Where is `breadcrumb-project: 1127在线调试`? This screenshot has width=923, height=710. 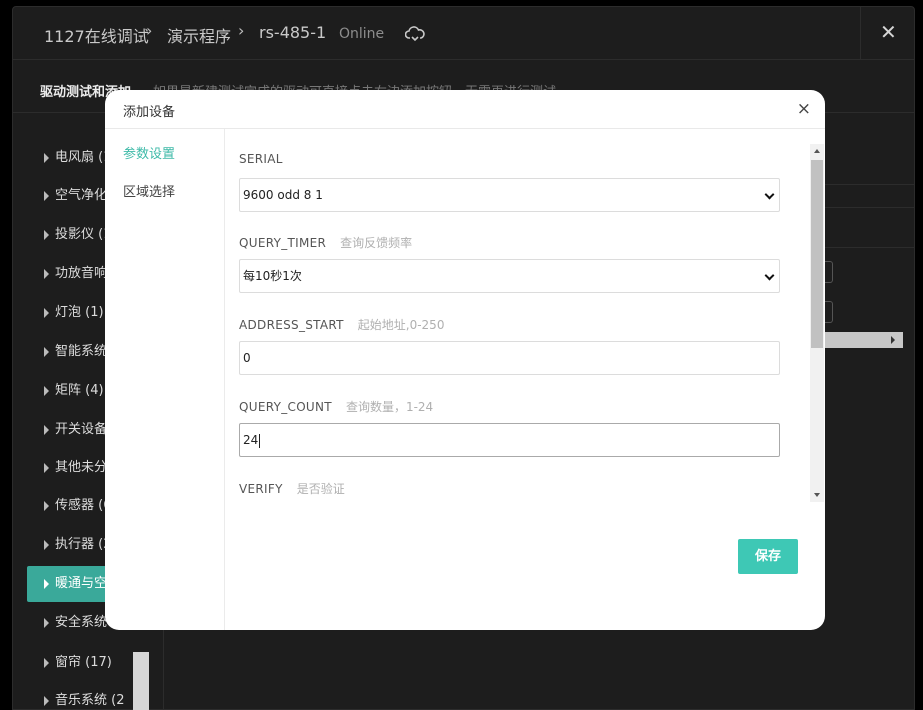
breadcrumb-project: 1127在线调试 is located at coordinates (96, 35).